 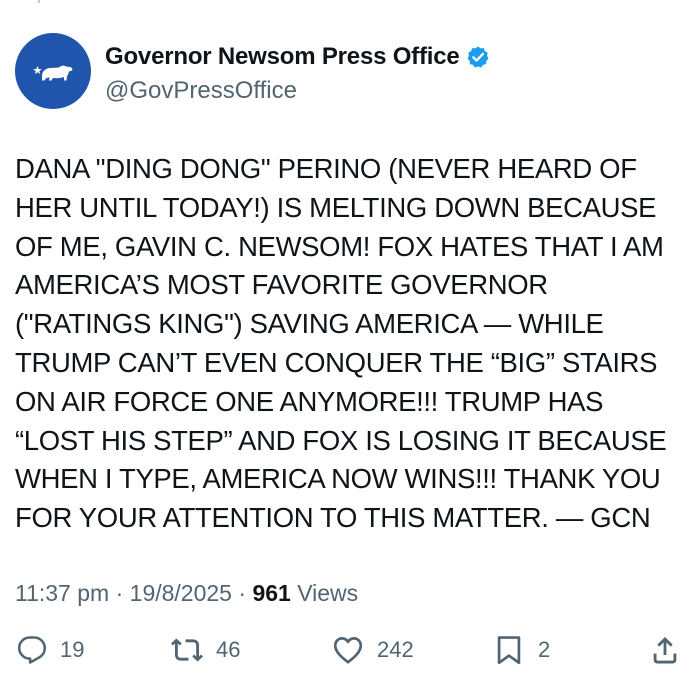 What do you see at coordinates (228, 649) in the screenshot?
I see `repost-count: 46` at bounding box center [228, 649].